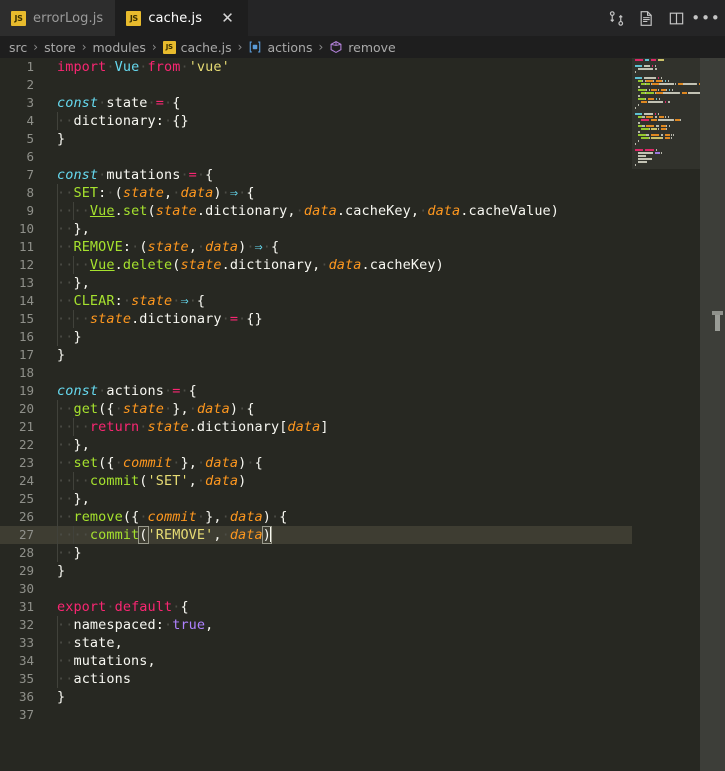 This screenshot has height=771, width=725. Describe the element at coordinates (280, 47) in the screenshot. I see `breadcrumb-item-actions: actions` at that location.